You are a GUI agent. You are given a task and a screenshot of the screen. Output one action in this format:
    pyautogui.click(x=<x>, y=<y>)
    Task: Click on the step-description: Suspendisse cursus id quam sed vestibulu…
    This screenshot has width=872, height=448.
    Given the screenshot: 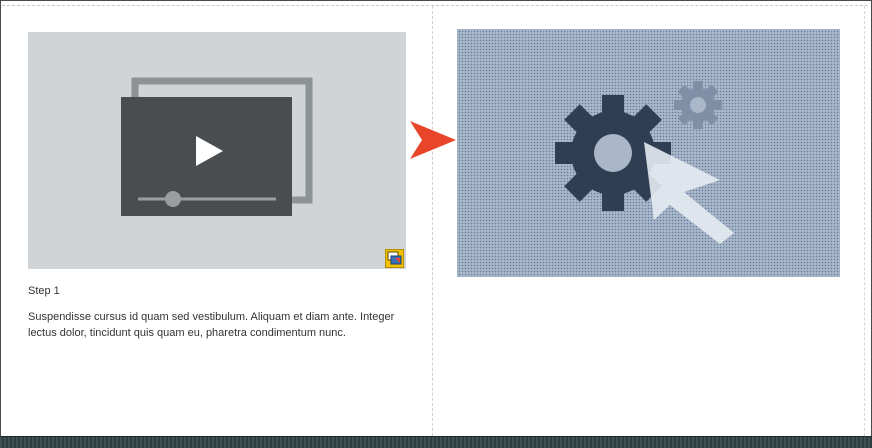 What is the action you would take?
    pyautogui.click(x=211, y=325)
    